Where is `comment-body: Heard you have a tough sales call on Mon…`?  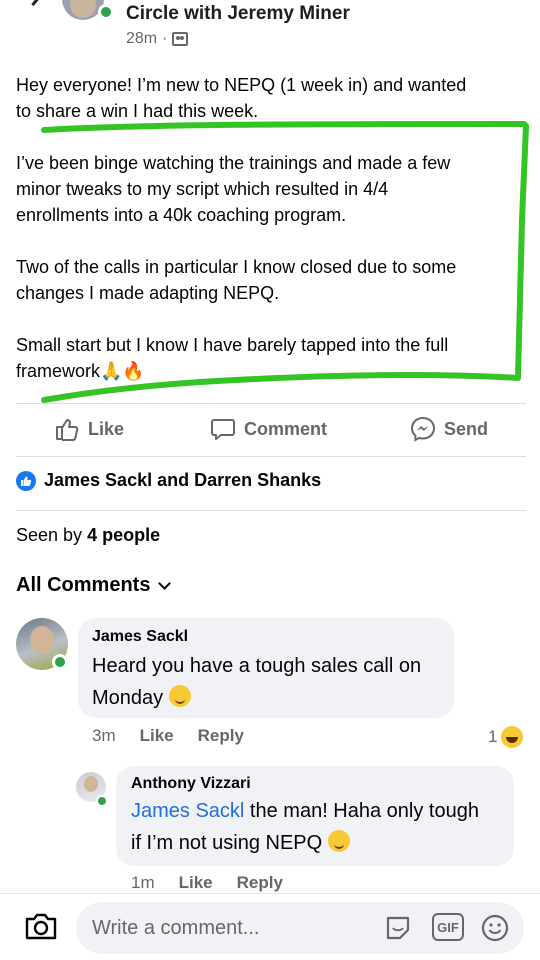
comment-body: Heard you have a tough sales call on Mon… is located at coordinates (257, 682).